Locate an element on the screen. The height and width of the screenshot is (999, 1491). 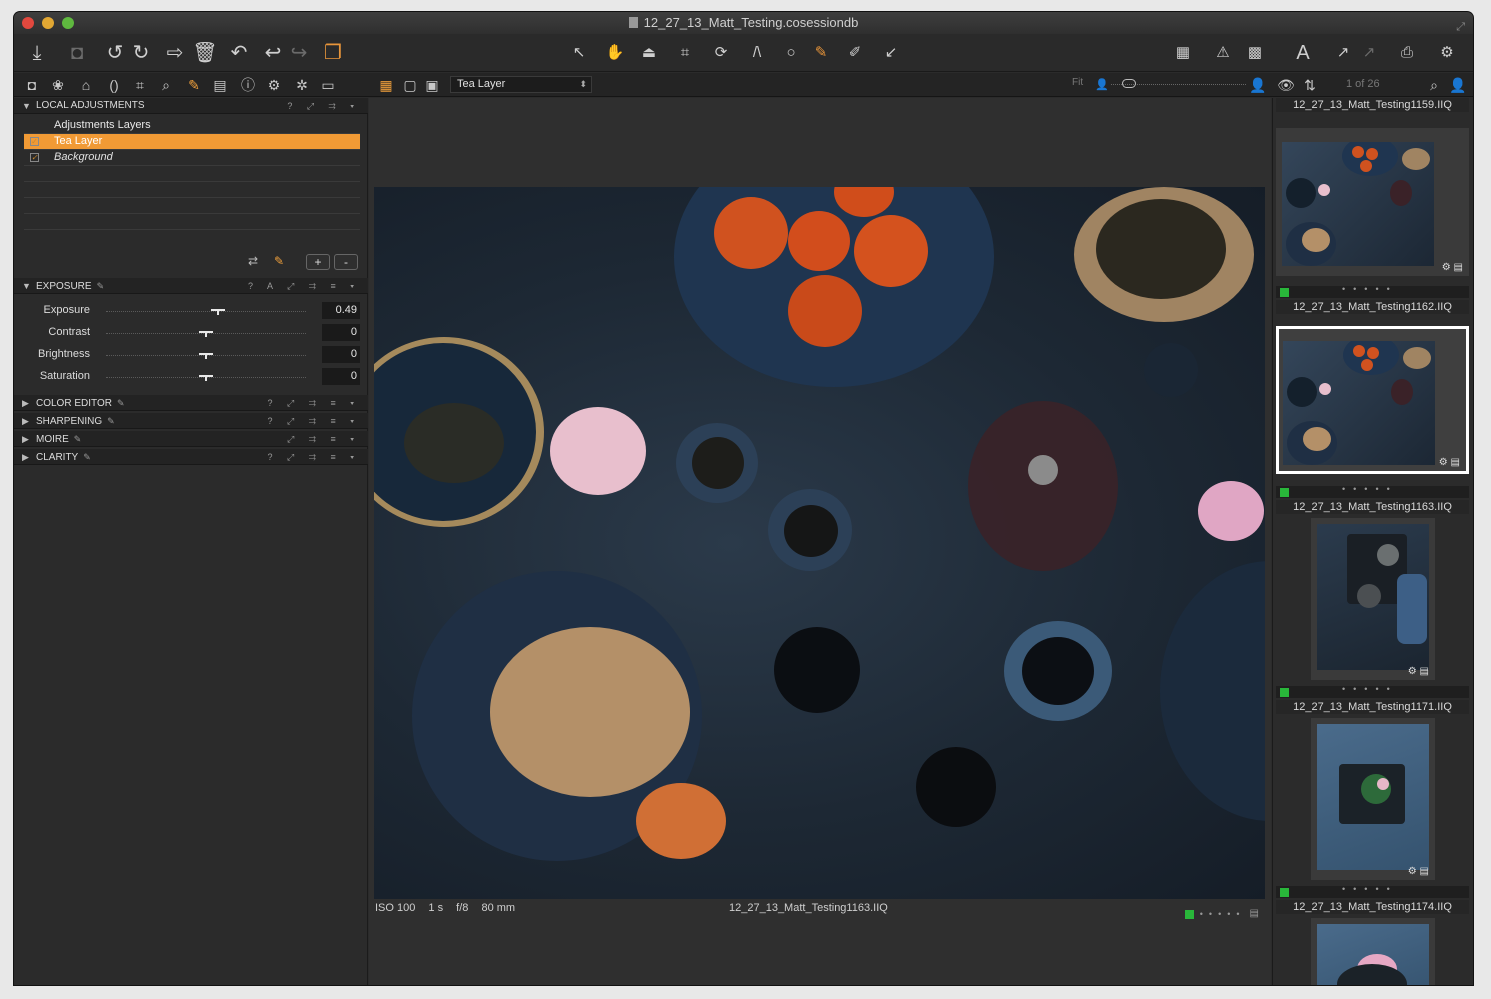
menu-icon: ▤ is located at coordinates (1254, 913).